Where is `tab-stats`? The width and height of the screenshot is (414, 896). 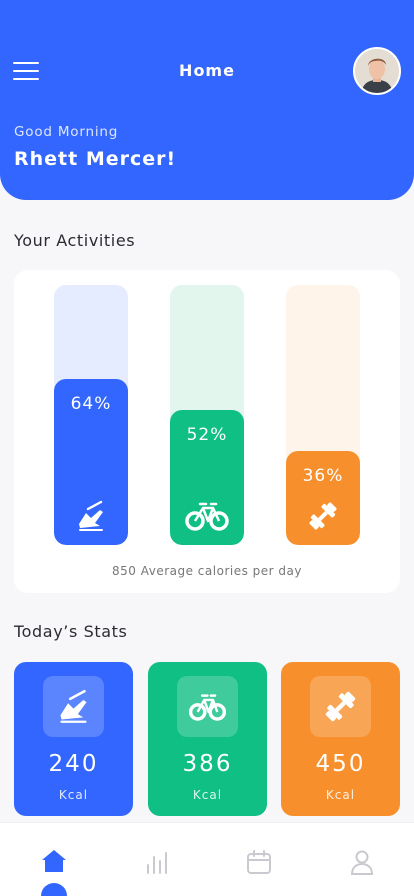 tab-stats is located at coordinates (157, 863).